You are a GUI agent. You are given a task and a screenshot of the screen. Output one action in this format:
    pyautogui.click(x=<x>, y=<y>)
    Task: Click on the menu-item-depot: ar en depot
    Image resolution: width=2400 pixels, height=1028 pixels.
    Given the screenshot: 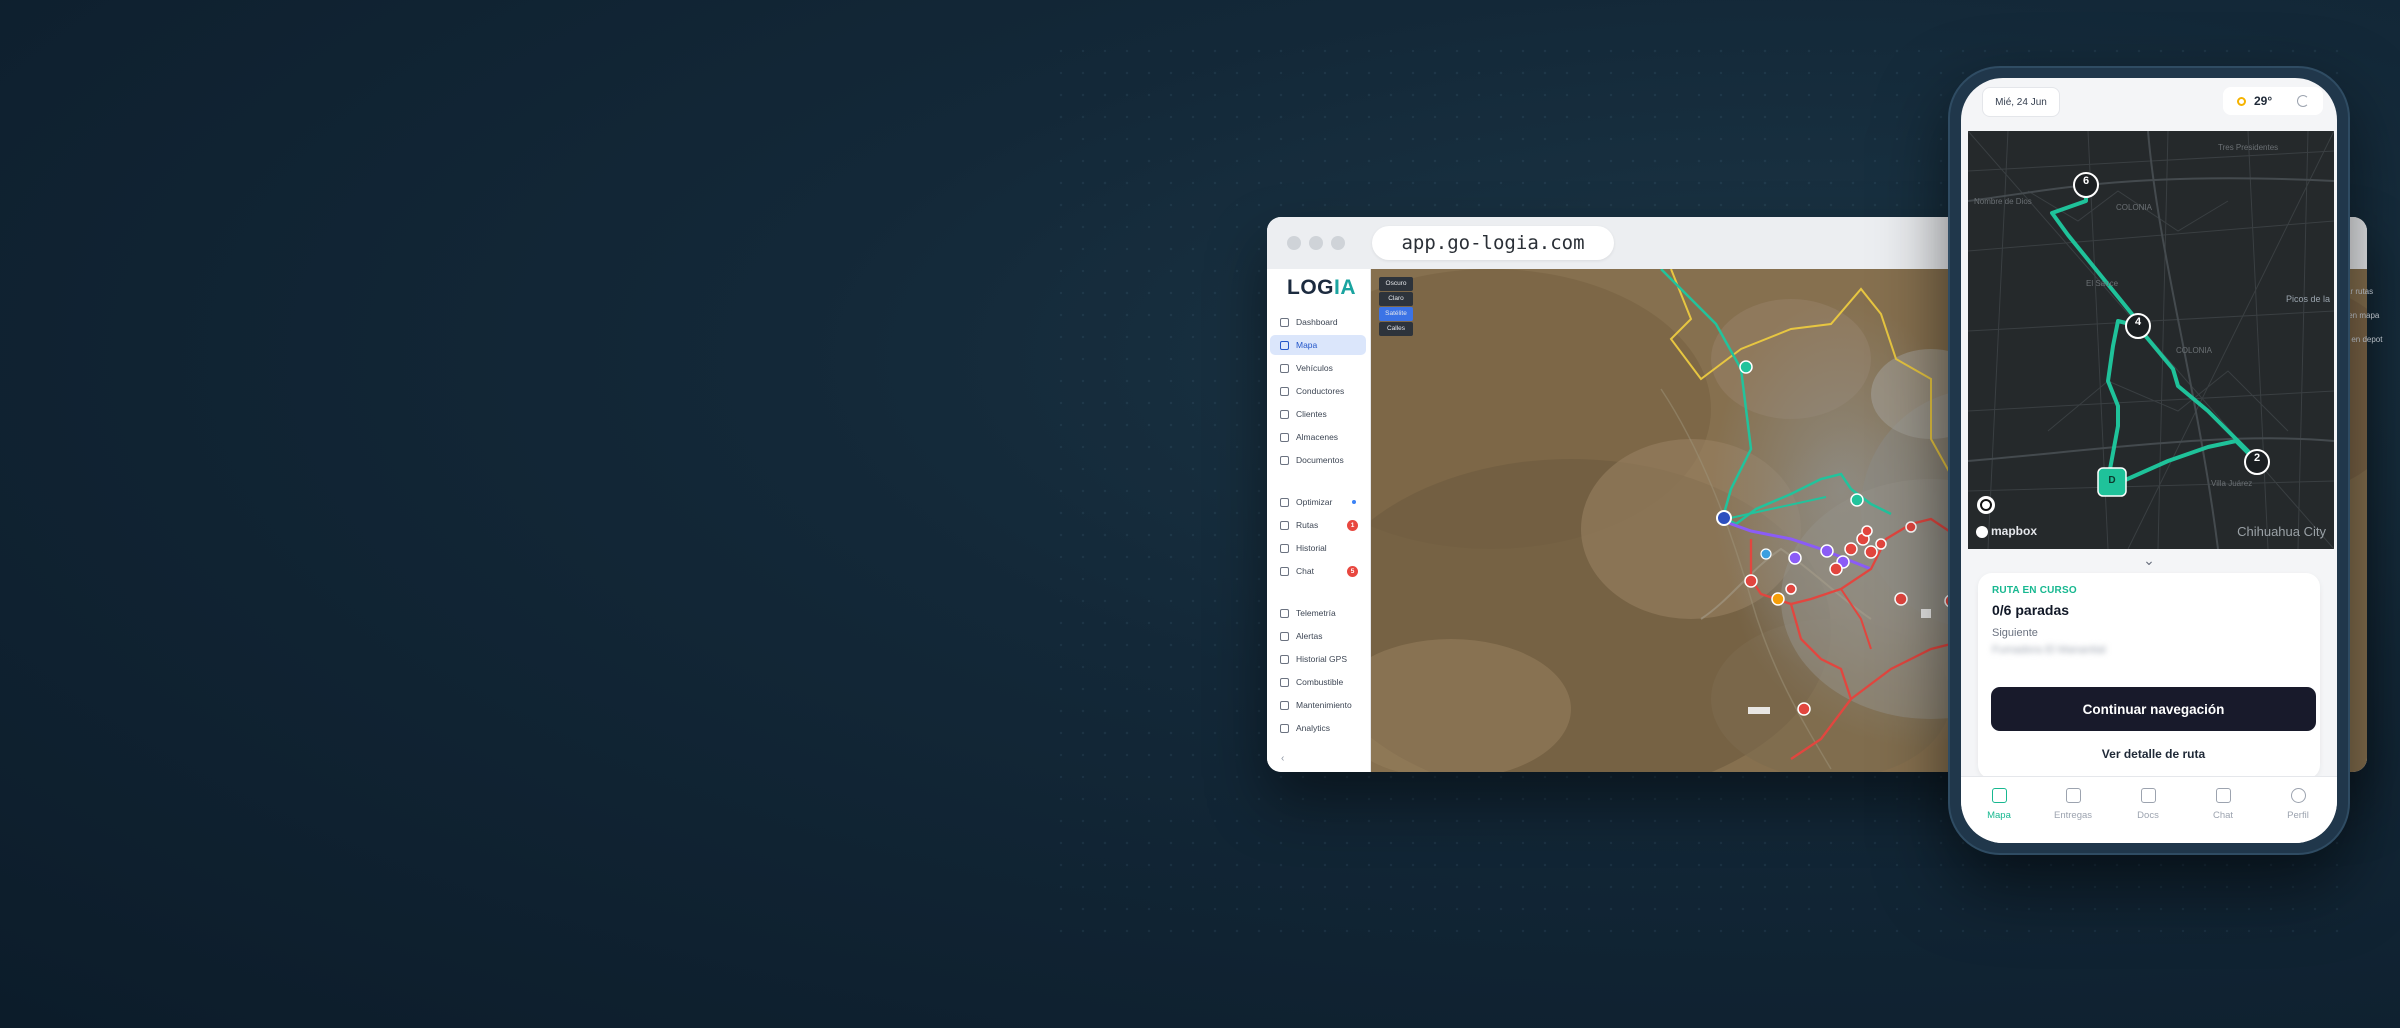 What is the action you would take?
    pyautogui.click(x=2371, y=340)
    